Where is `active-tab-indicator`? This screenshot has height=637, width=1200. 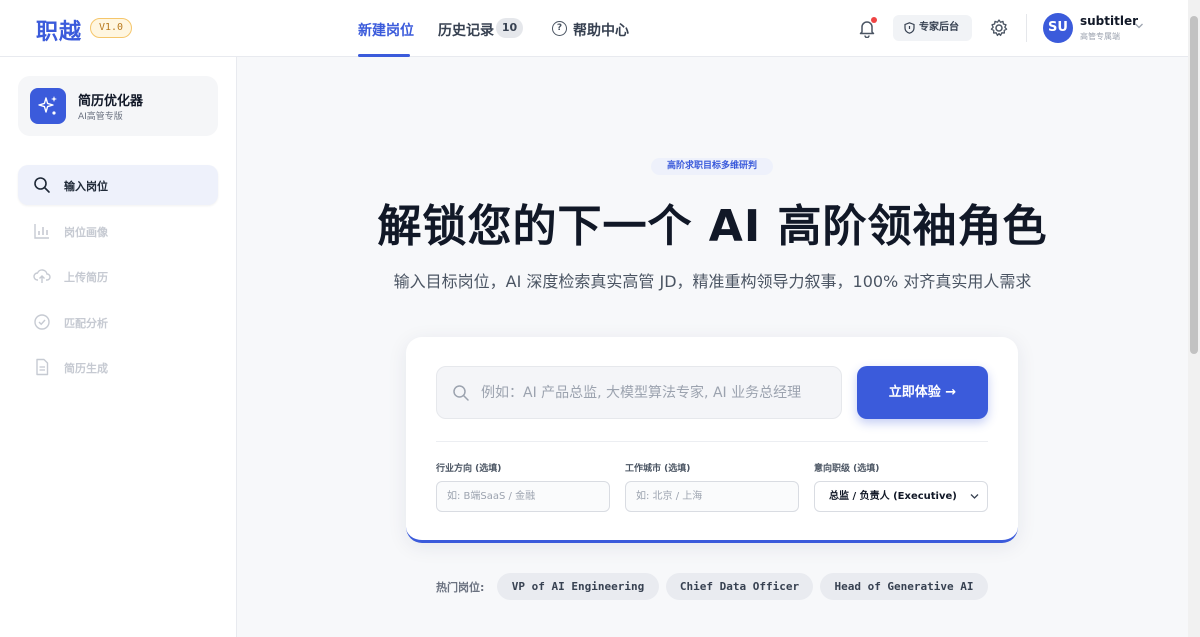 active-tab-indicator is located at coordinates (384, 55).